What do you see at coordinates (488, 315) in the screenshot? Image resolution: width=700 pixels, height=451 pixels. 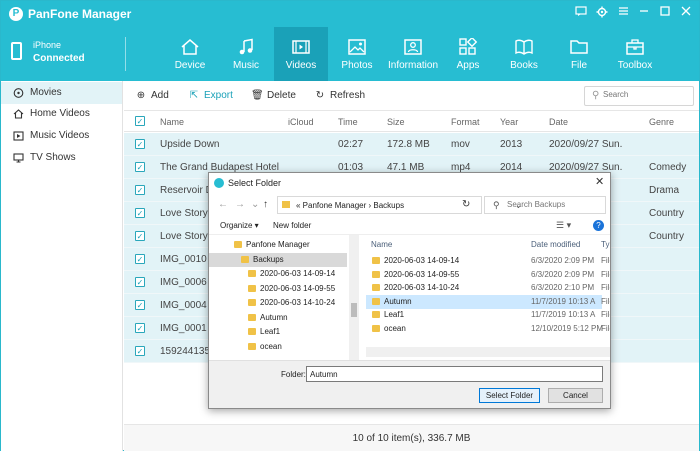 I see `file-row: Leaf1 11/7/2019 10:13 A File` at bounding box center [488, 315].